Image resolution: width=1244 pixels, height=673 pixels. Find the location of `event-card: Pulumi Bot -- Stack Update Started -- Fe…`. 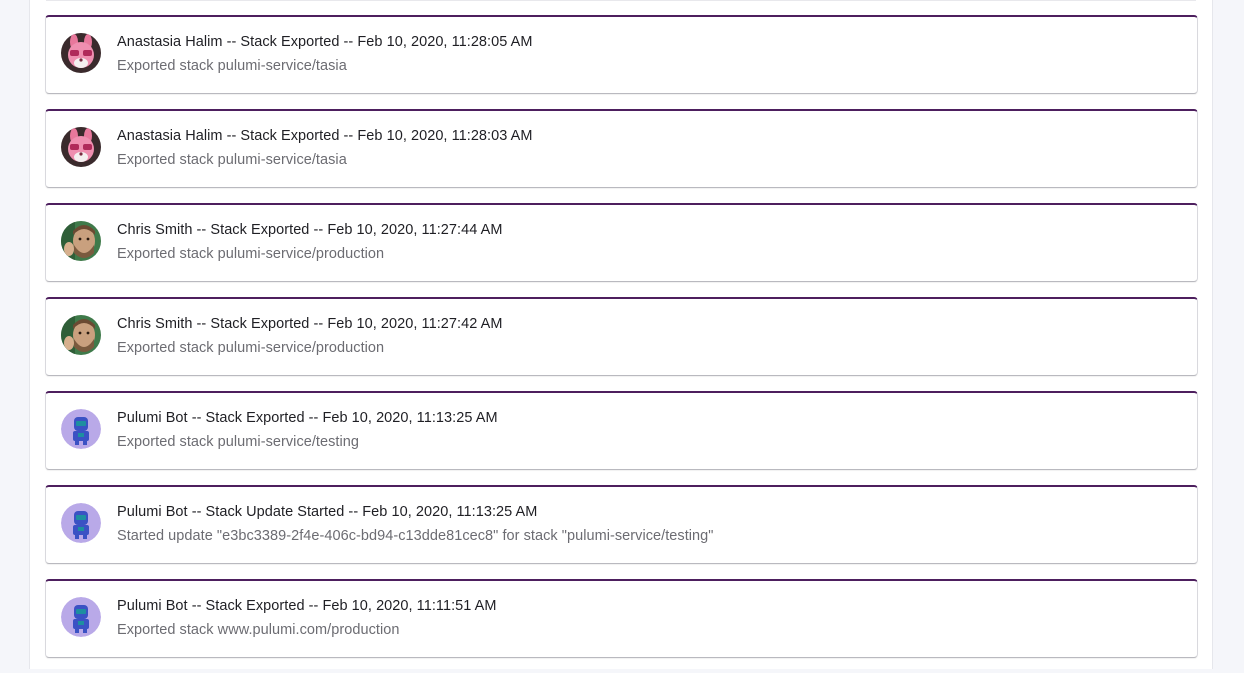

event-card: Pulumi Bot -- Stack Update Started -- Fe… is located at coordinates (621, 524).